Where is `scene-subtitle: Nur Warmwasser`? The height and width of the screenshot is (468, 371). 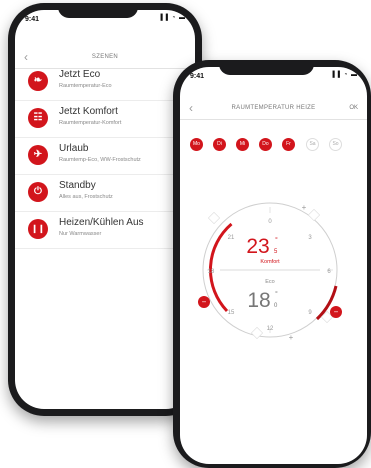 scene-subtitle: Nur Warmwasser is located at coordinates (80, 234).